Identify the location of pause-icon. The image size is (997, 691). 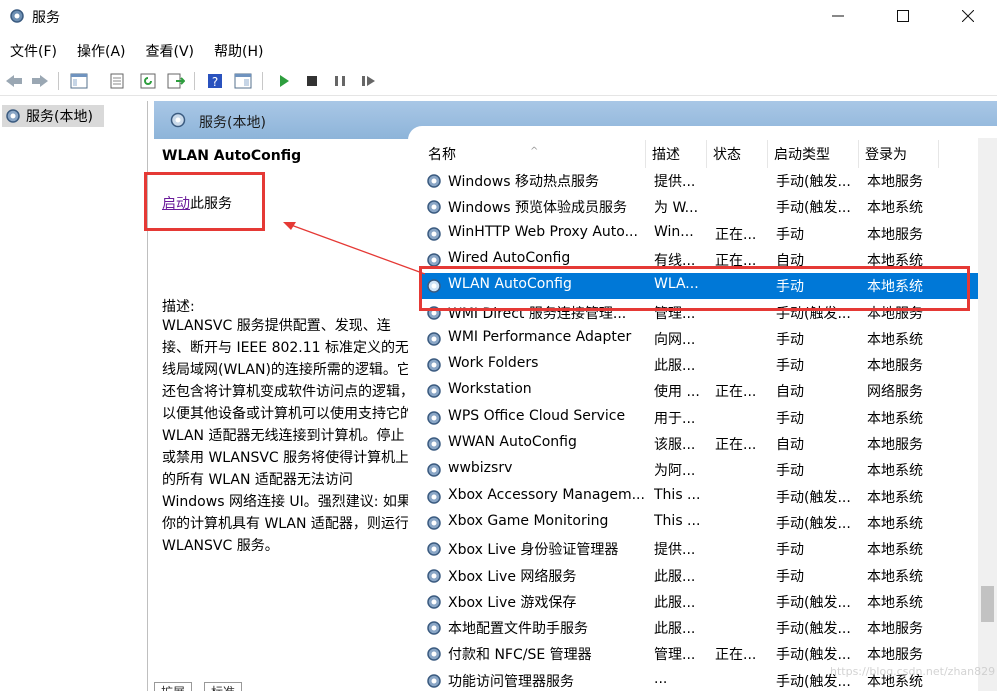
(340, 81).